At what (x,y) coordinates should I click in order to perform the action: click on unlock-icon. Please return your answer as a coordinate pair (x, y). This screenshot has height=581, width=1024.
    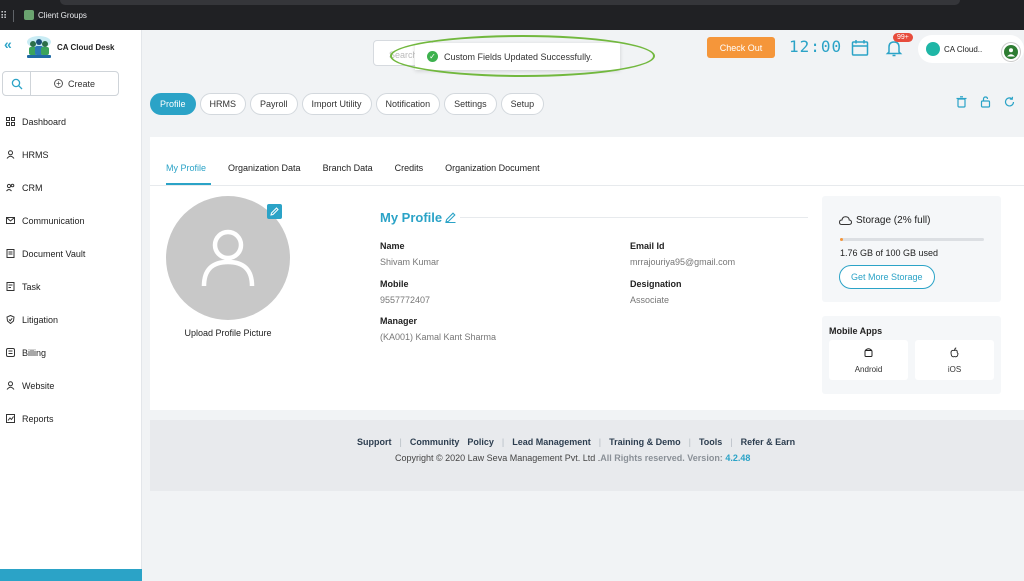
    Looking at the image, I should click on (985, 102).